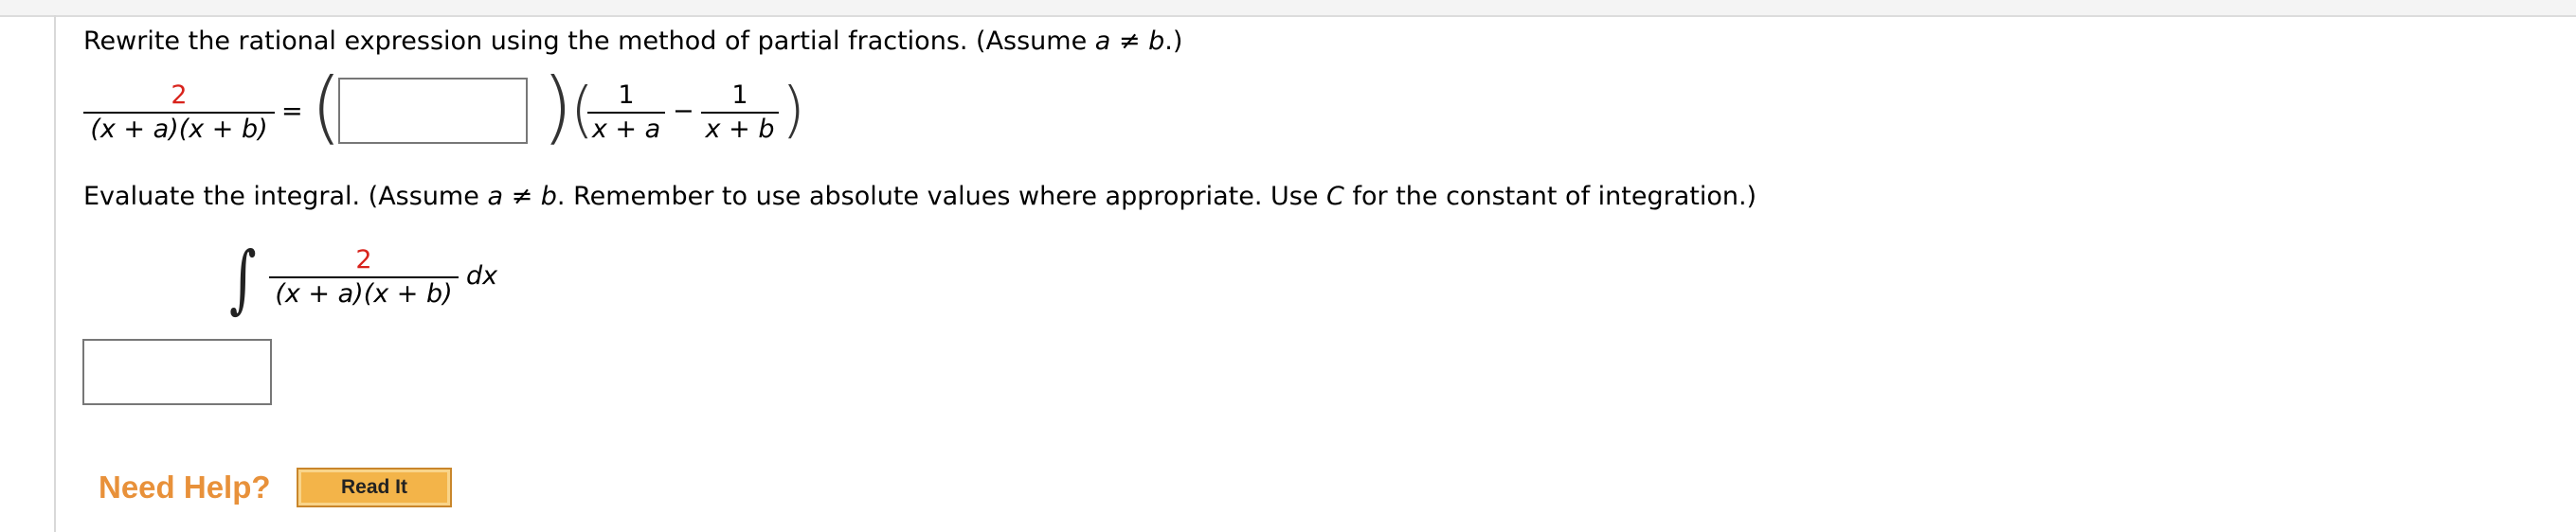  I want to click on integral-symbol: ∫, so click(243, 279).